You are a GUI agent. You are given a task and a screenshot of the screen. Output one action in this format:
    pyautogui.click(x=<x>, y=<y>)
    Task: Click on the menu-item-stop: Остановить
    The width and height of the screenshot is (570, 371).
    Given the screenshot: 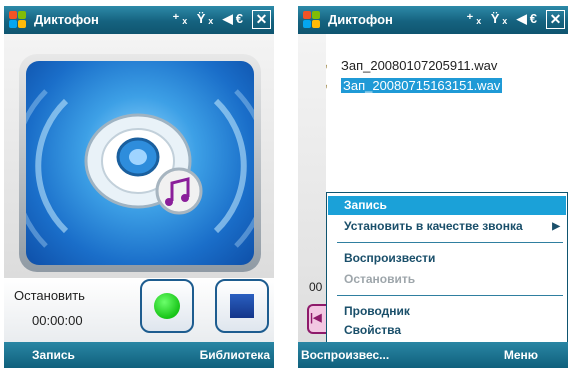 What is the action you would take?
    pyautogui.click(x=380, y=279)
    